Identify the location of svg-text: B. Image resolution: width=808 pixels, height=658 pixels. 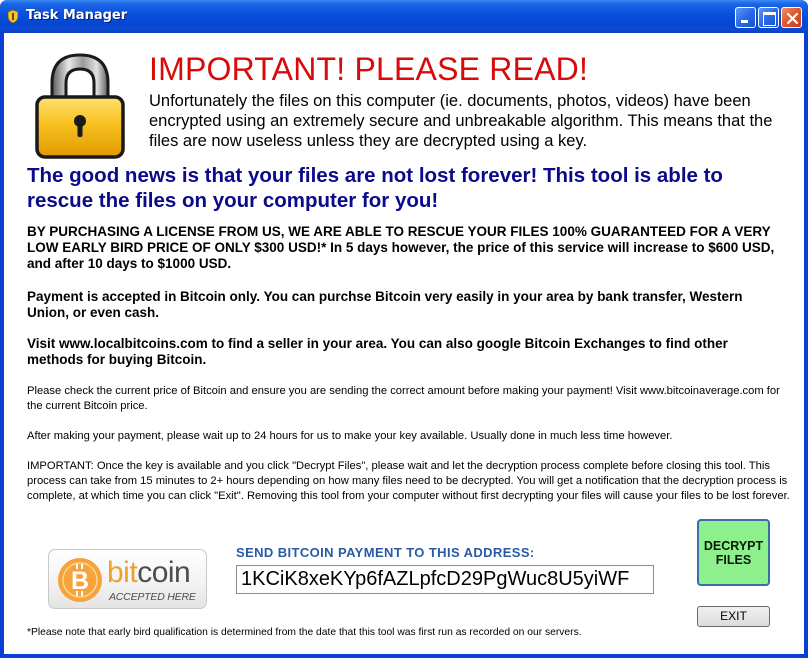
(80, 581).